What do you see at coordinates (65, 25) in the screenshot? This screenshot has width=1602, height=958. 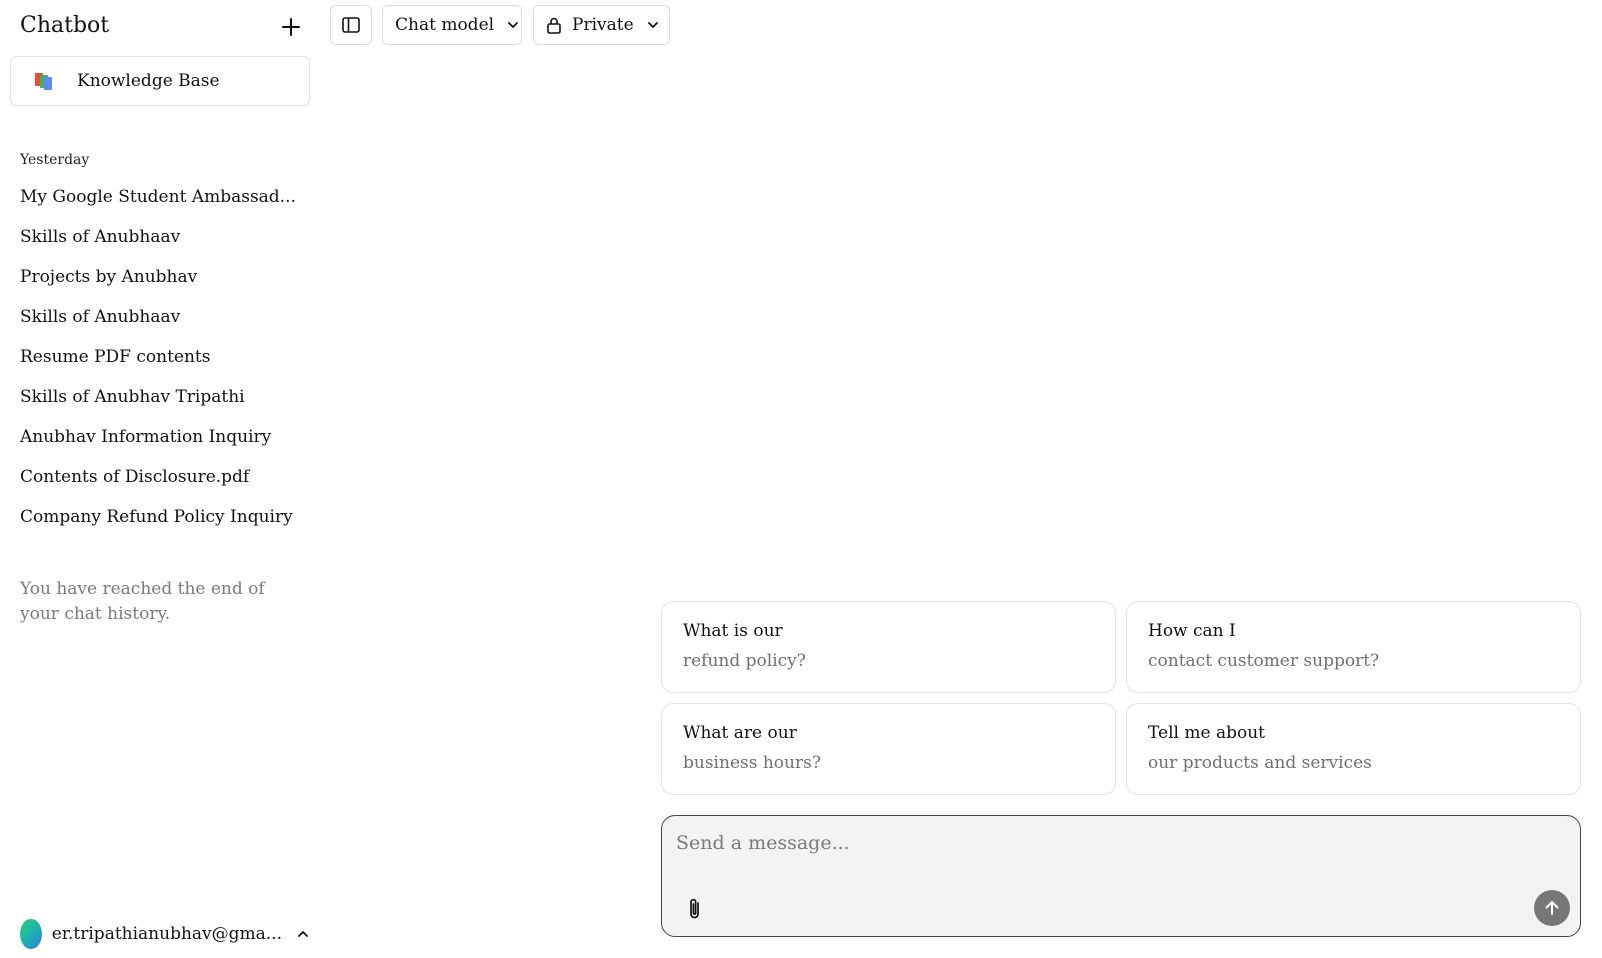 I see `app-title: Chatbot` at bounding box center [65, 25].